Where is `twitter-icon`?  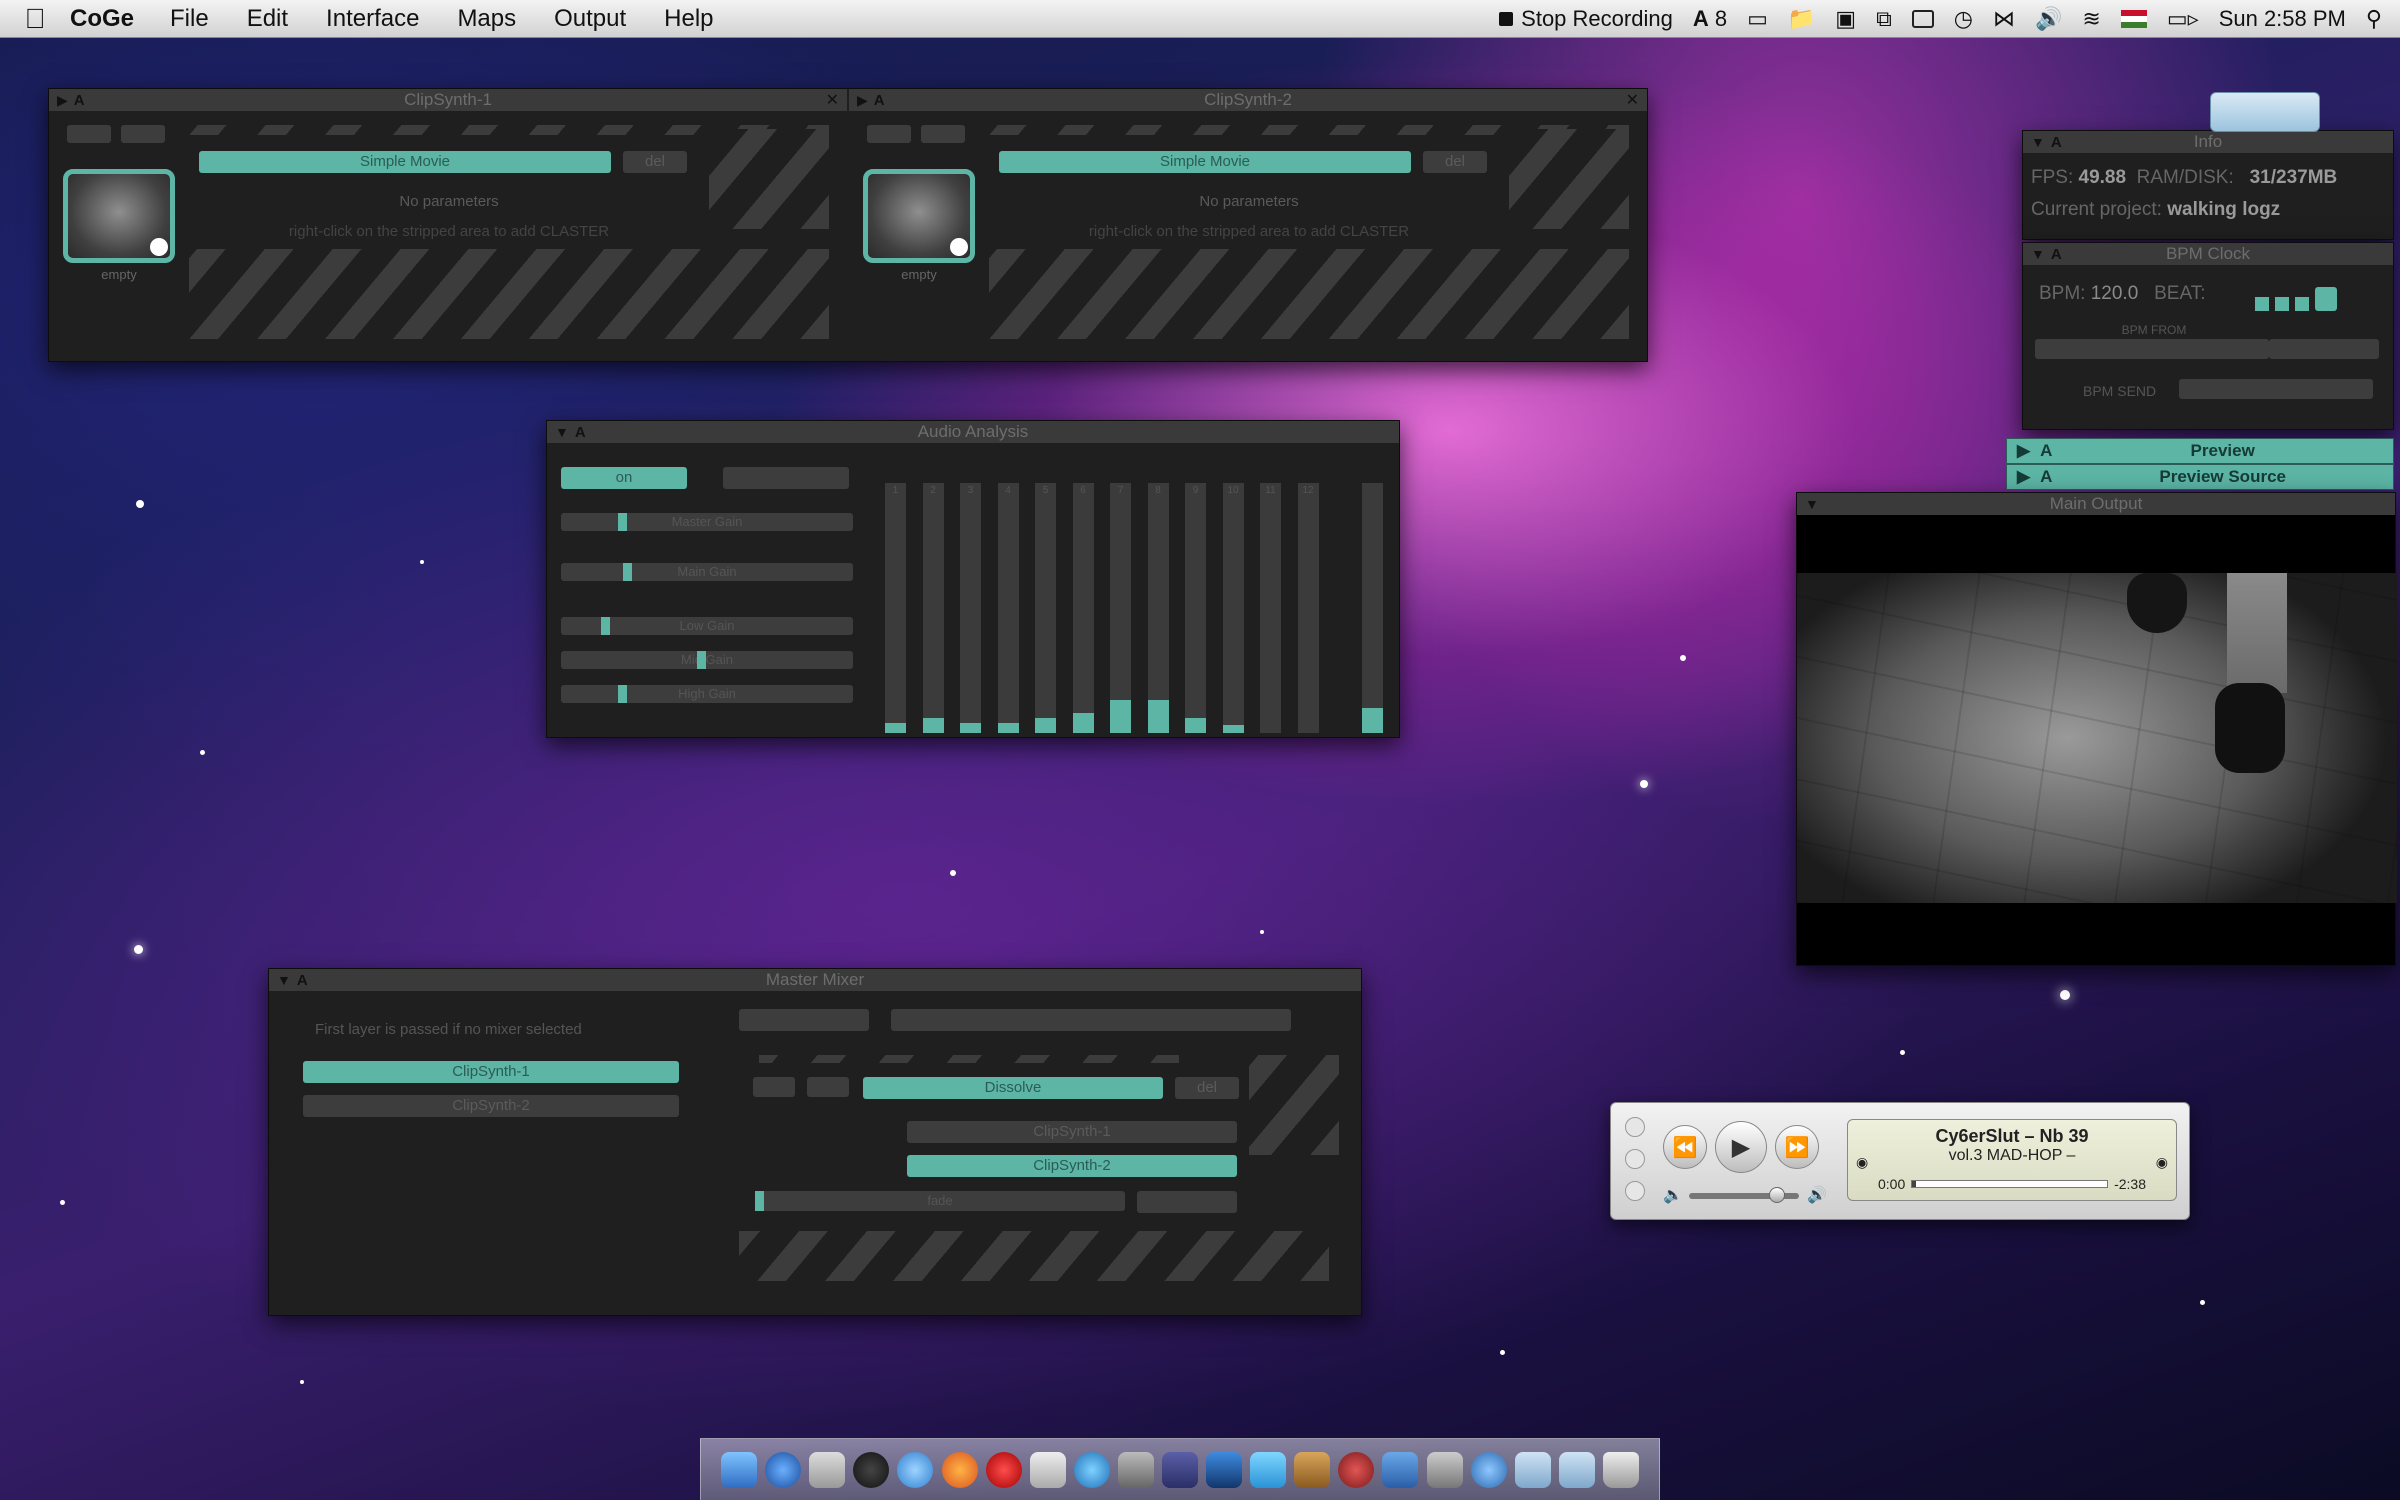
twitter-icon is located at coordinates (1268, 1469).